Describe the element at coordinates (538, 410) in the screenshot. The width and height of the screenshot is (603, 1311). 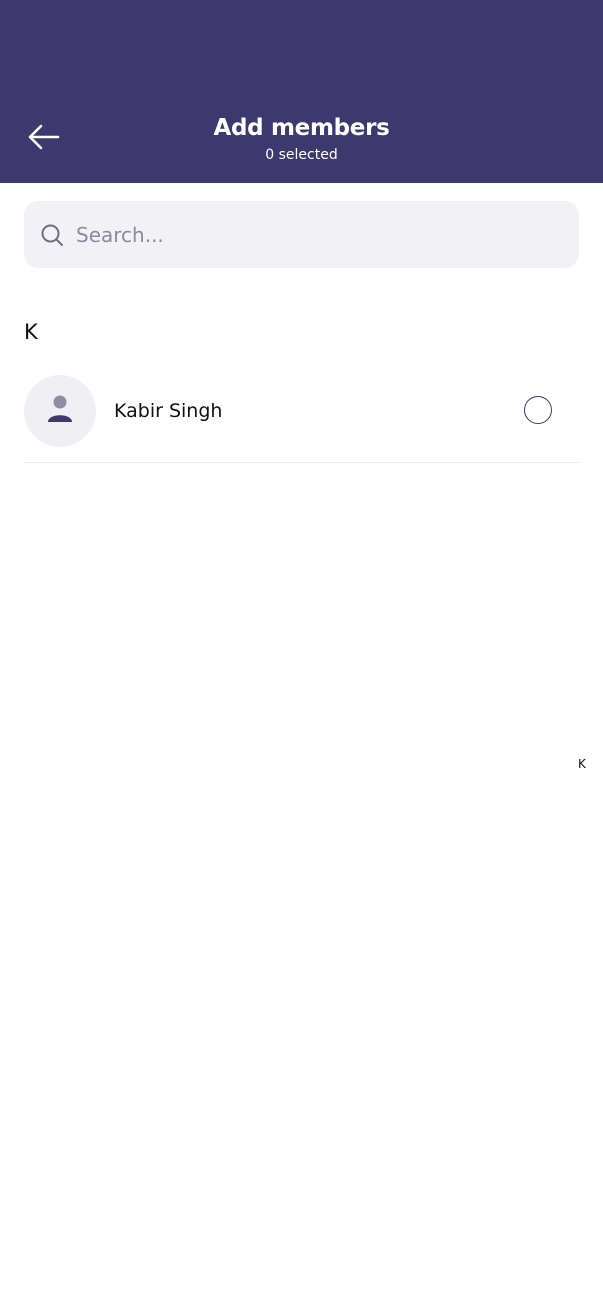
I see `select-radio` at that location.